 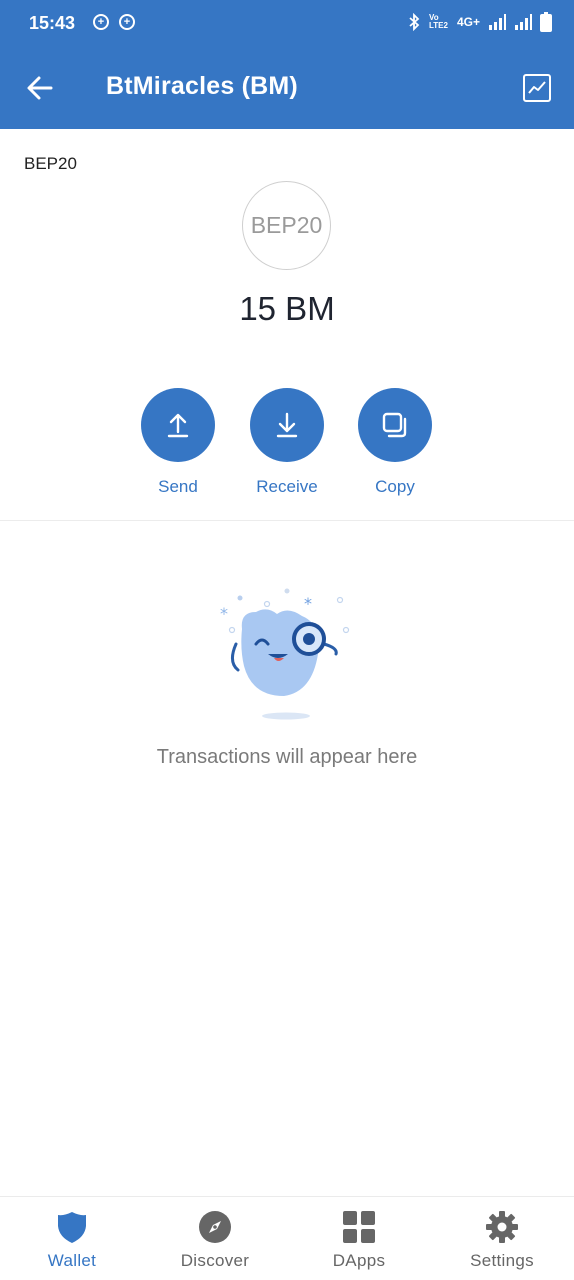 I want to click on nav-item-discover: Discover, so click(x=215, y=1240).